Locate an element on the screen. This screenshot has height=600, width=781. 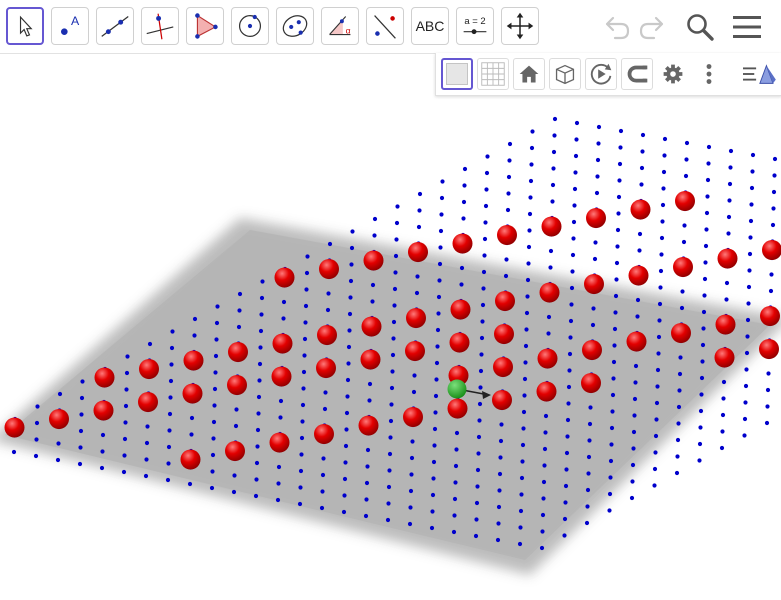
plane-toggle is located at coordinates (457, 74).